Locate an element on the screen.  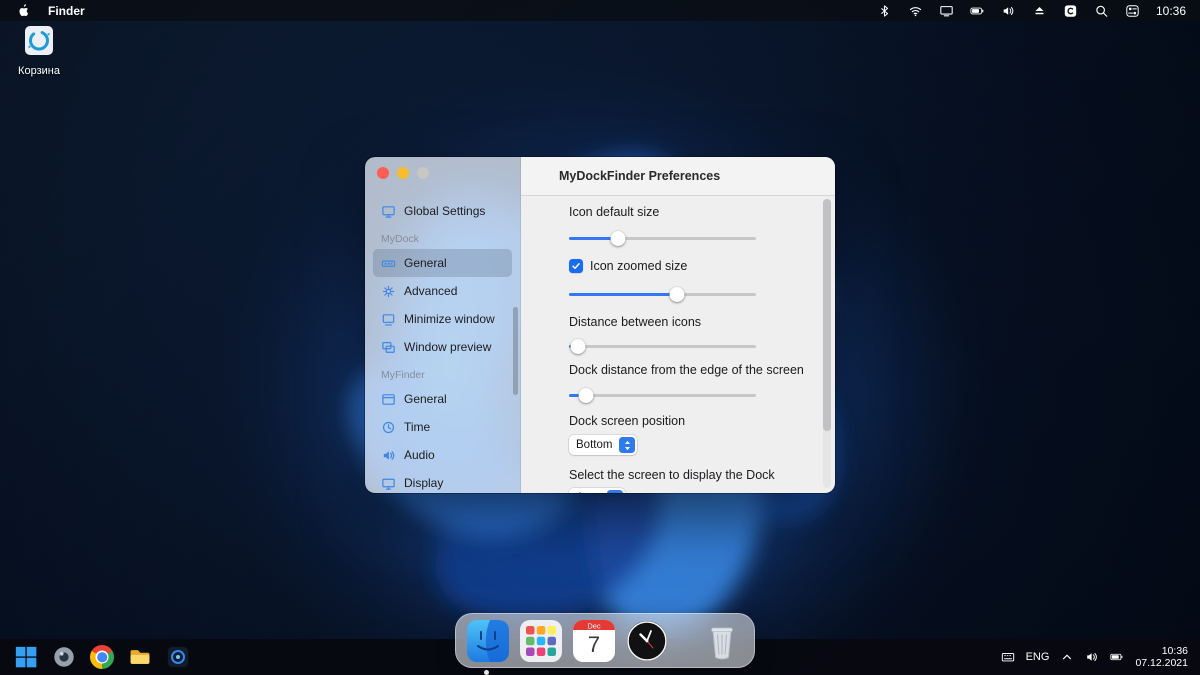
icon-zoomed-size-row: Icon zoomed size is located at coordinates (702, 266).